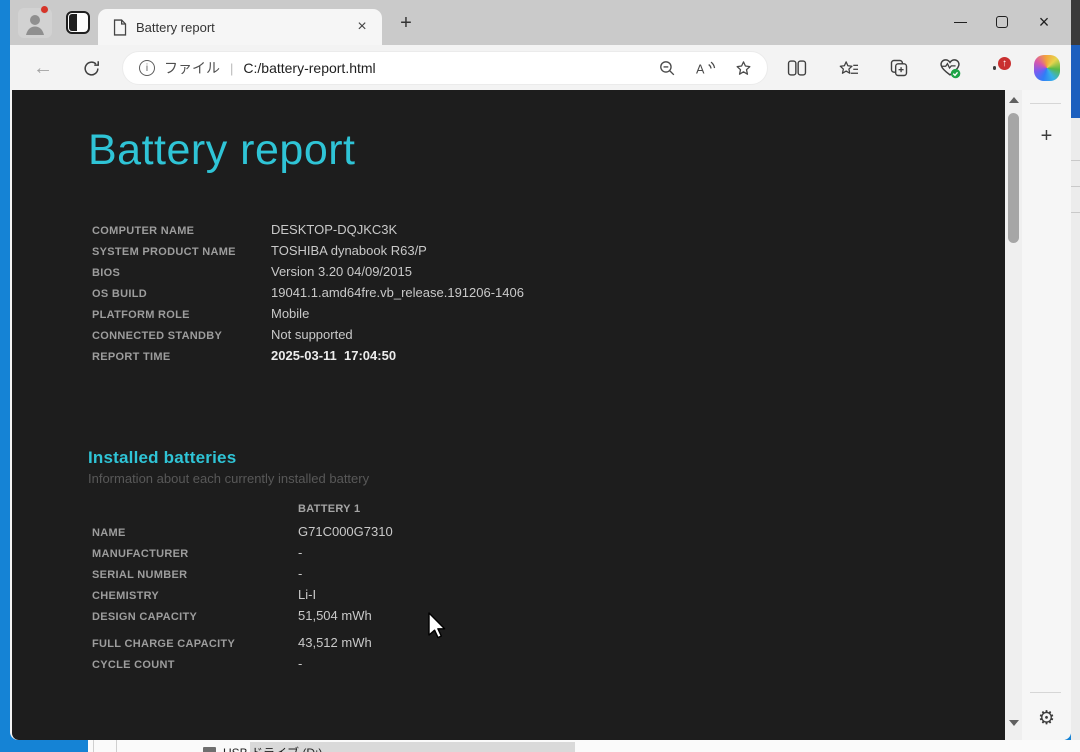 This screenshot has width=1080, height=752. I want to click on plus-icon: +, so click(1046, 135).